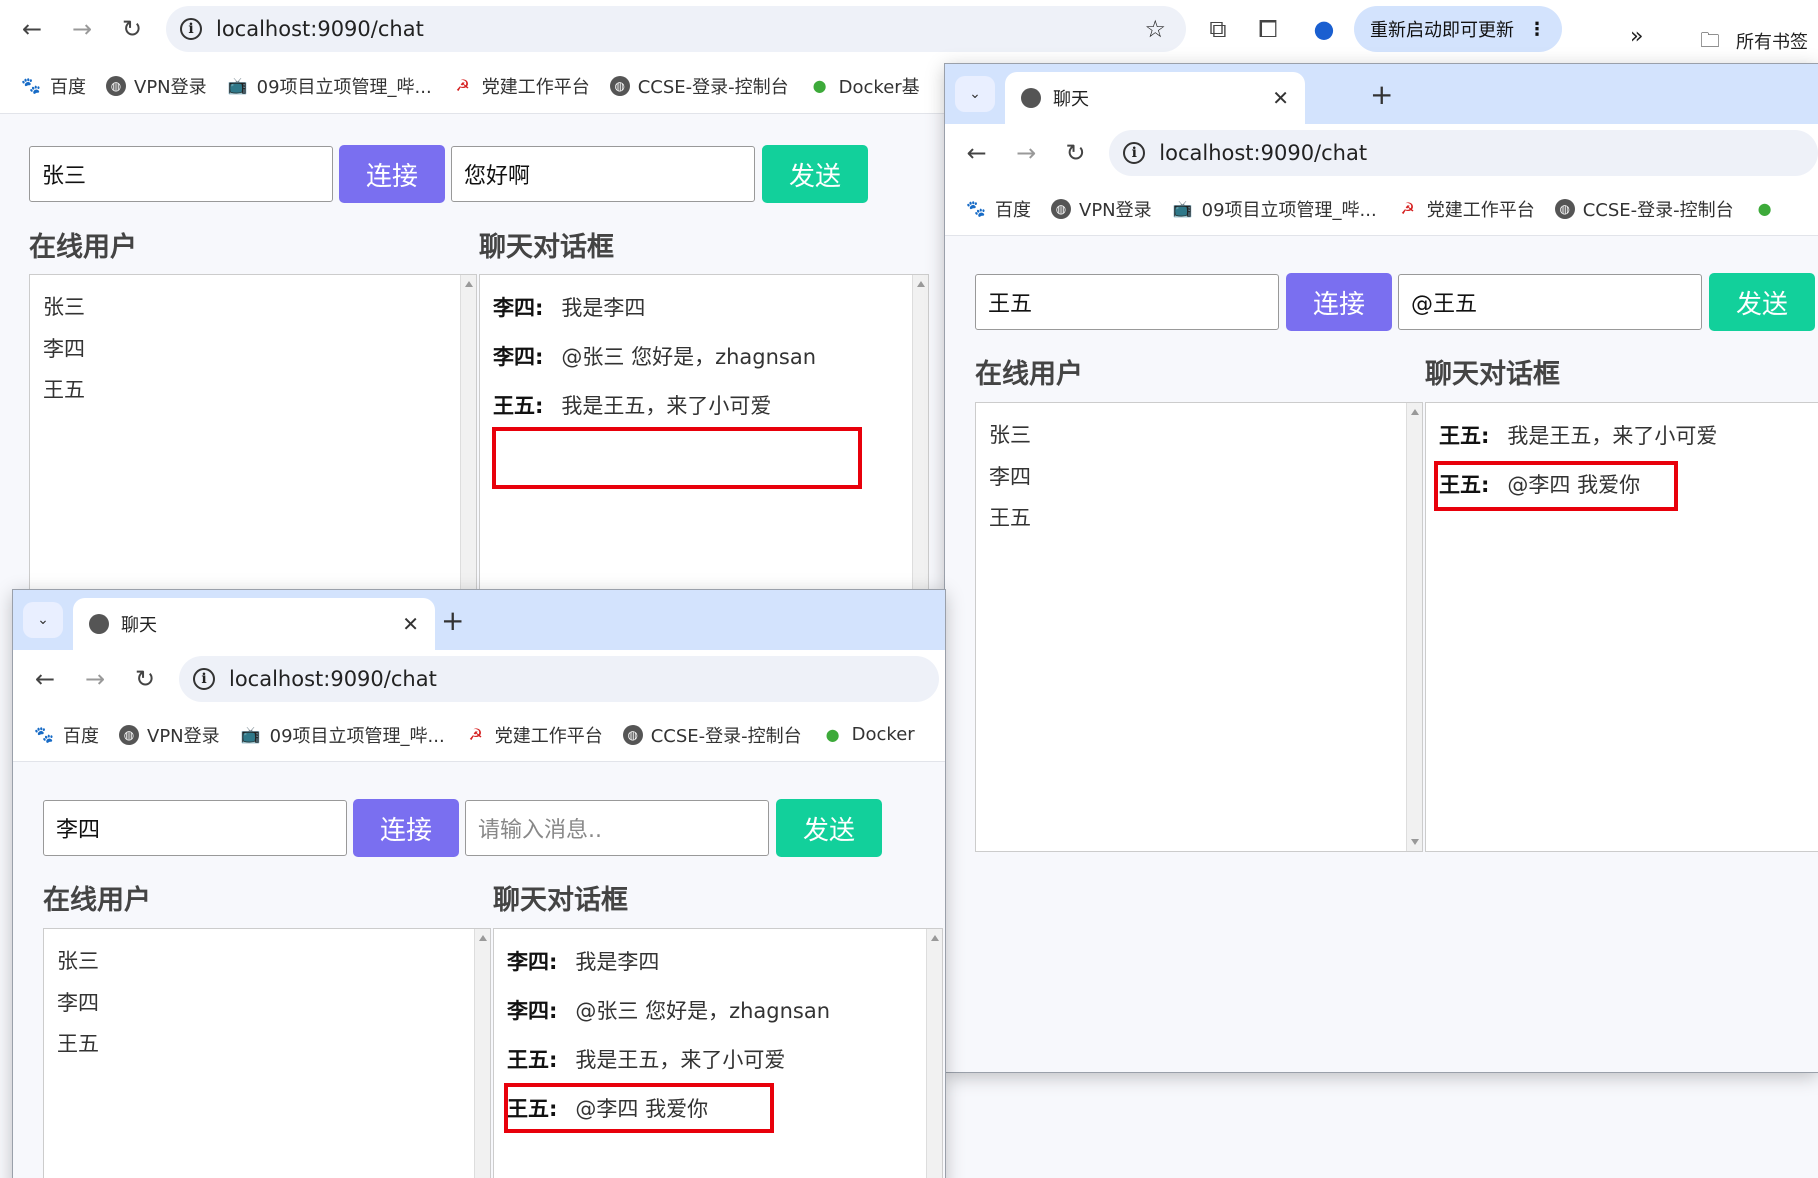  I want to click on globe-icon: ◍, so click(1564, 208).